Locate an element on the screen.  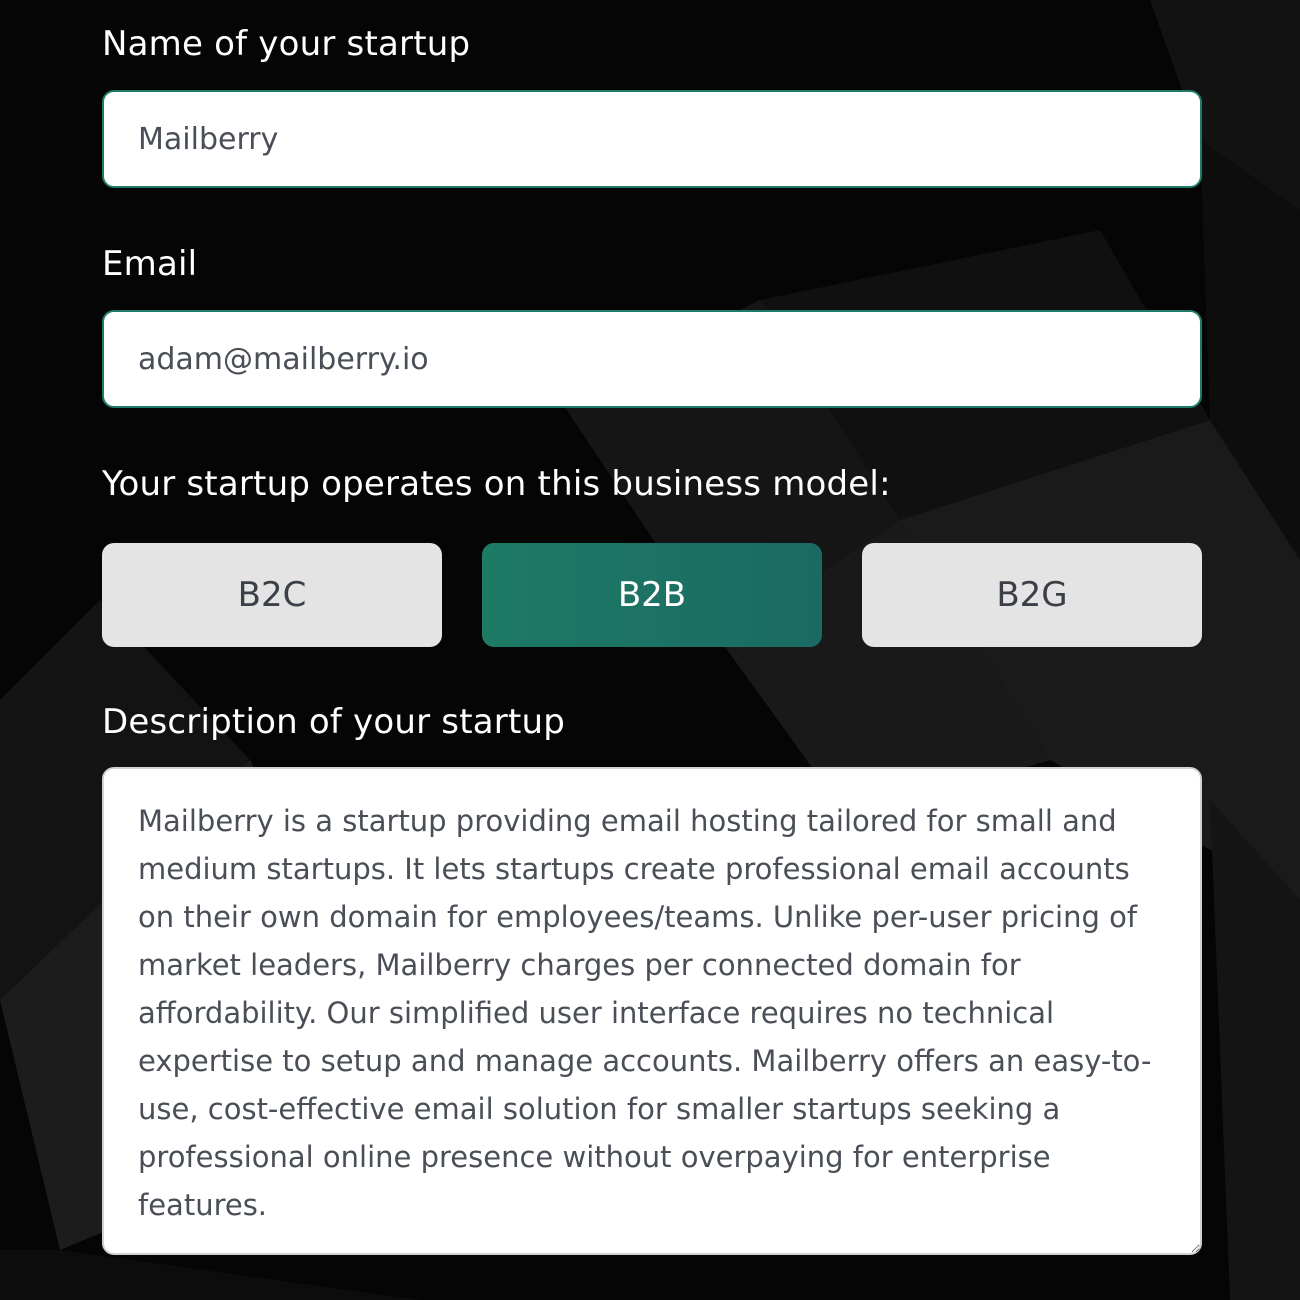
startup-name-input is located at coordinates (652, 139).